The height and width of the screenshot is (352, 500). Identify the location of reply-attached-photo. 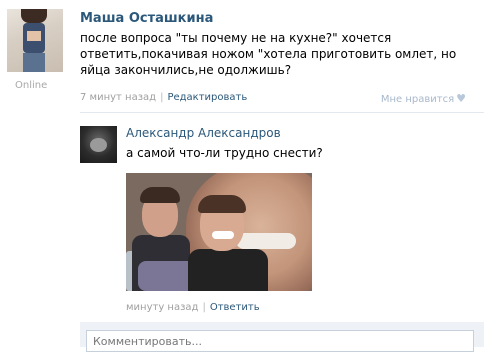
(219, 232).